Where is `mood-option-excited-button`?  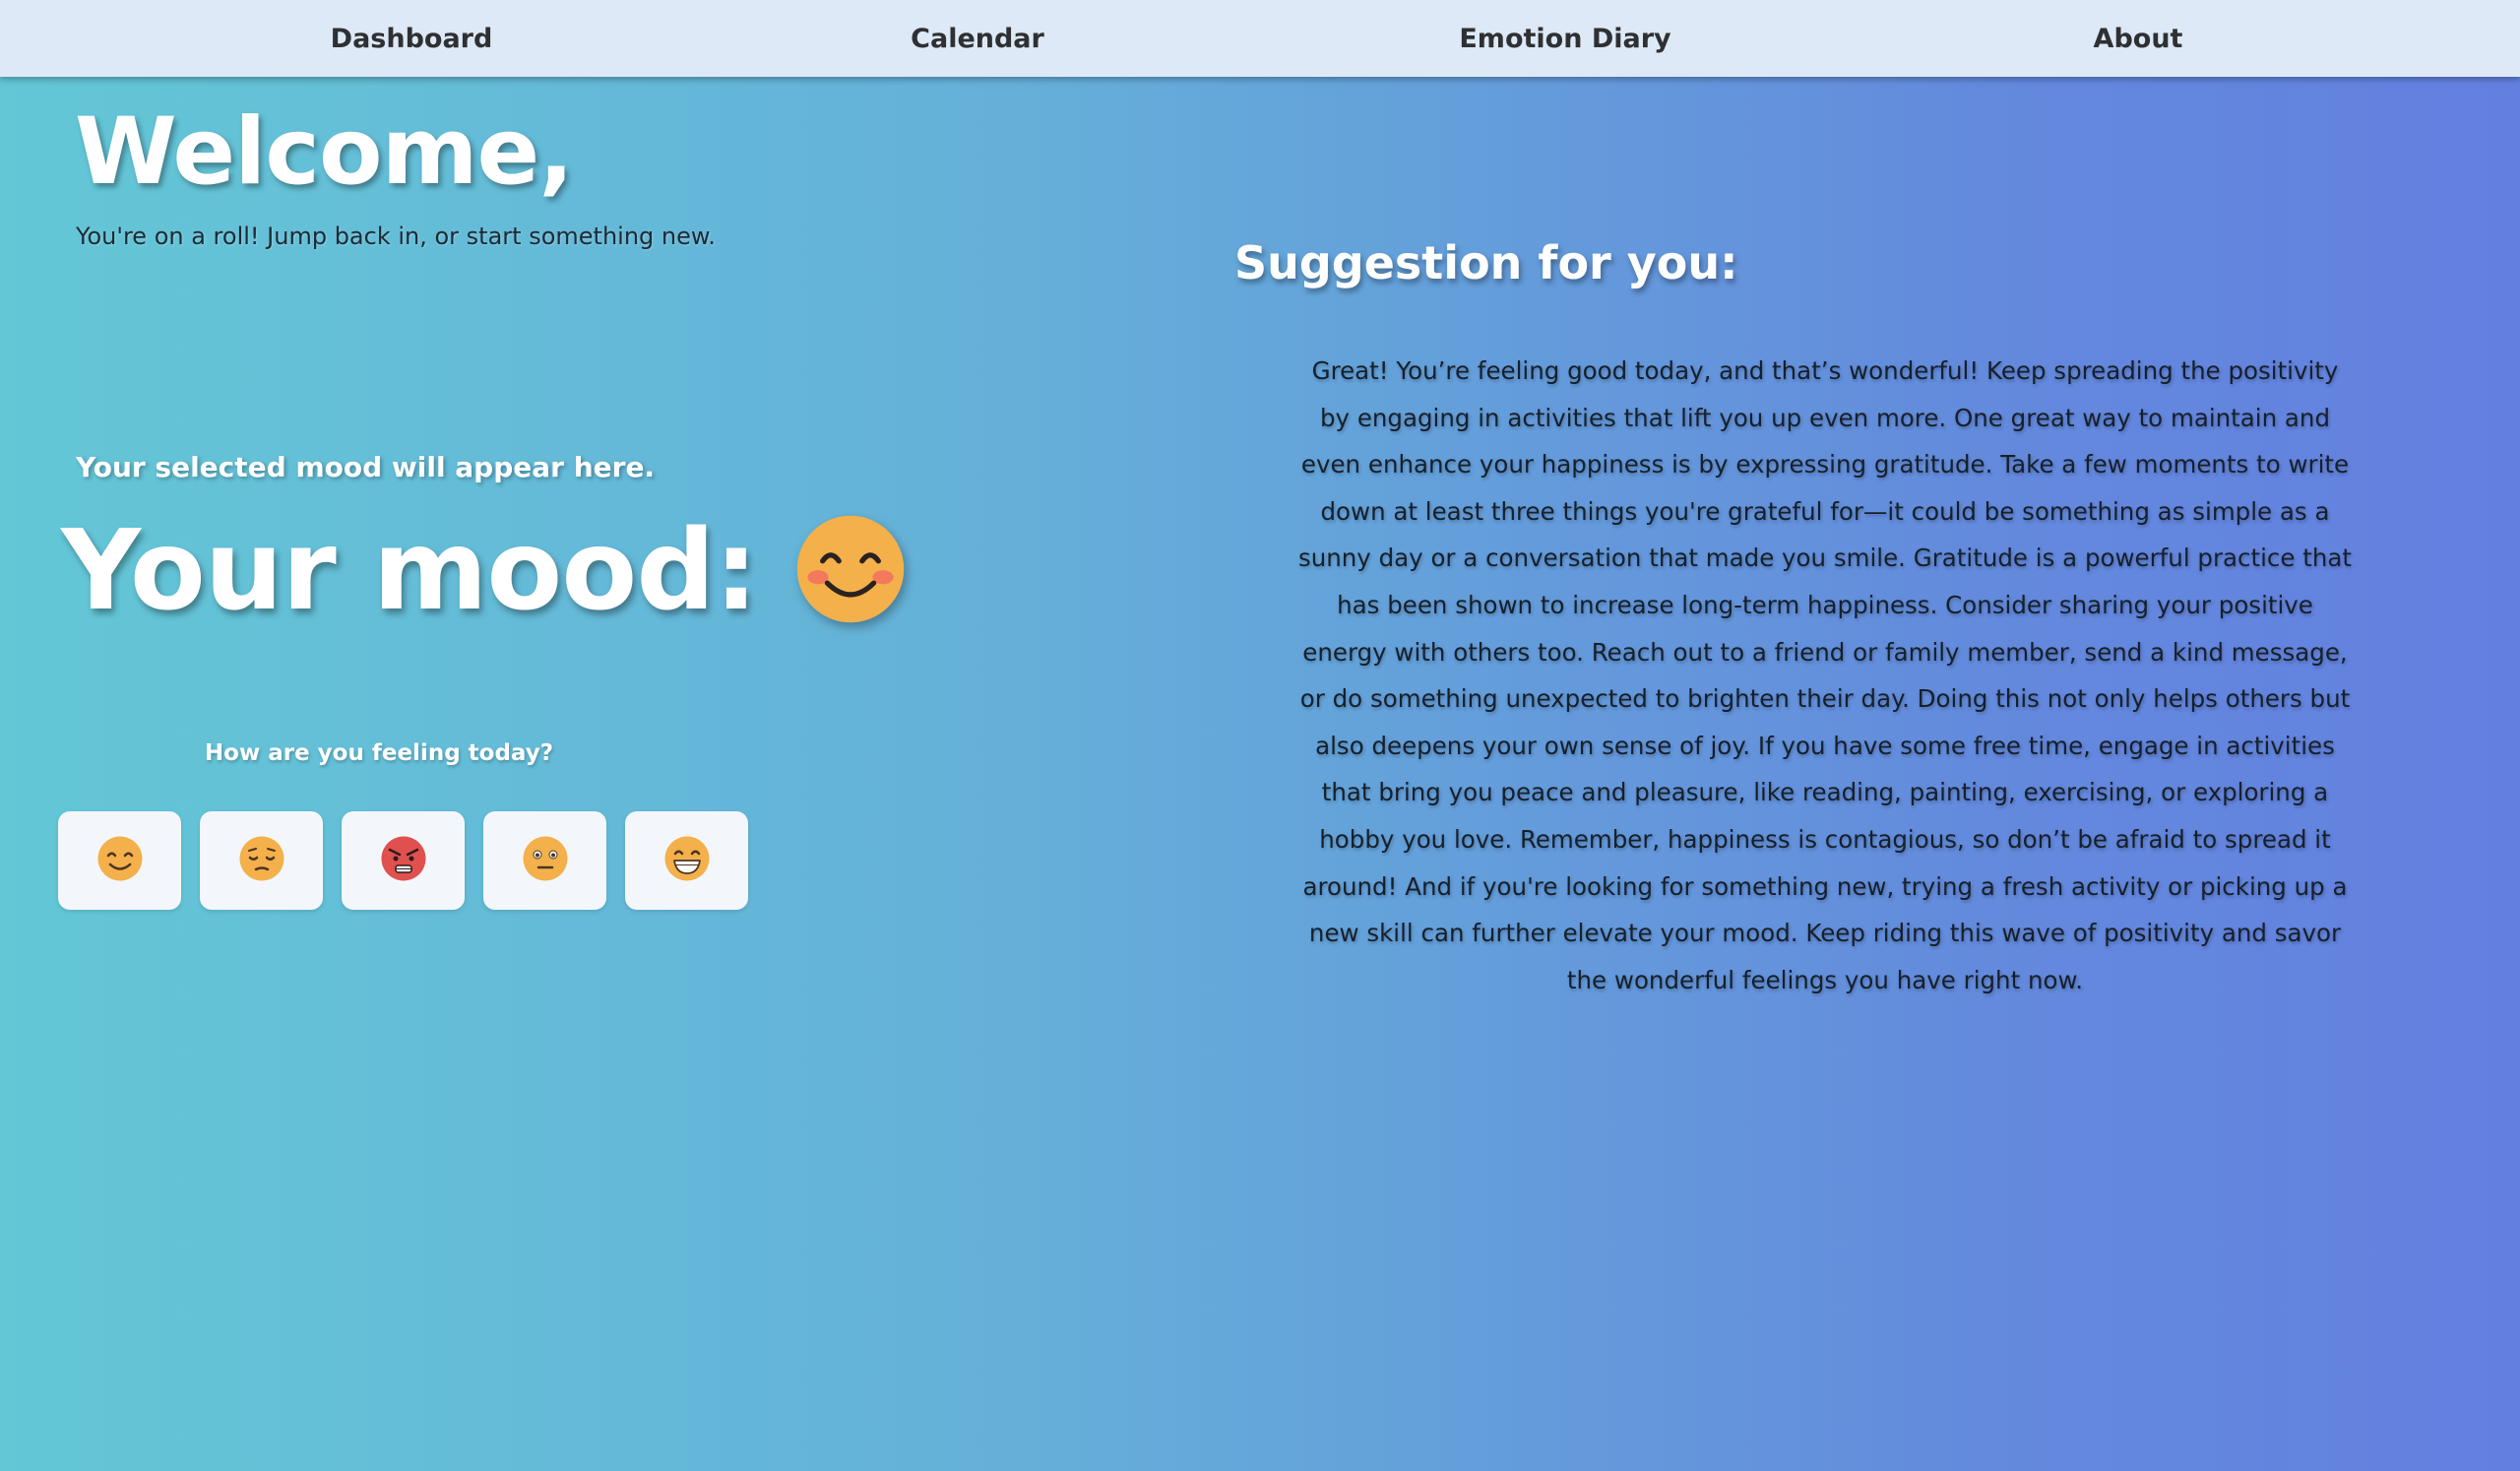 mood-option-excited-button is located at coordinates (686, 860).